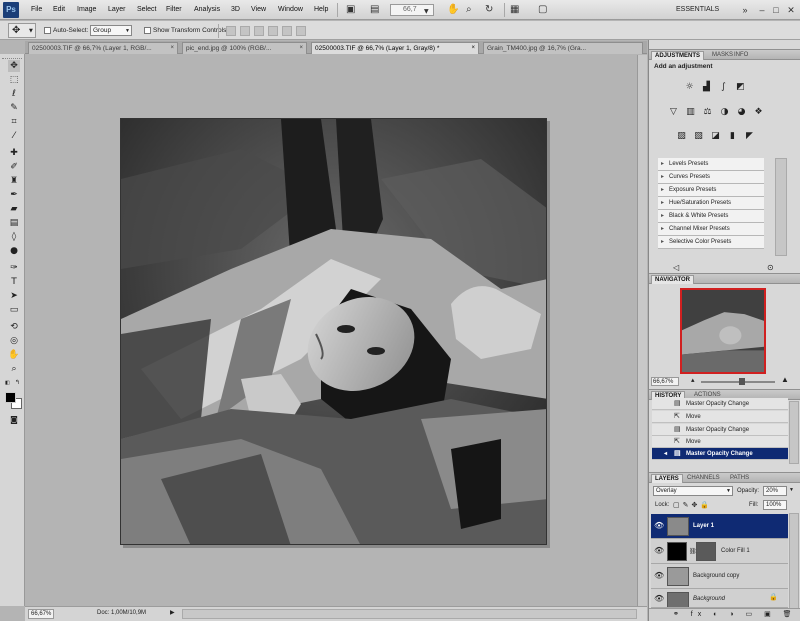 This screenshot has height=621, width=800. I want to click on posterize-icon: ▧, so click(698, 136).